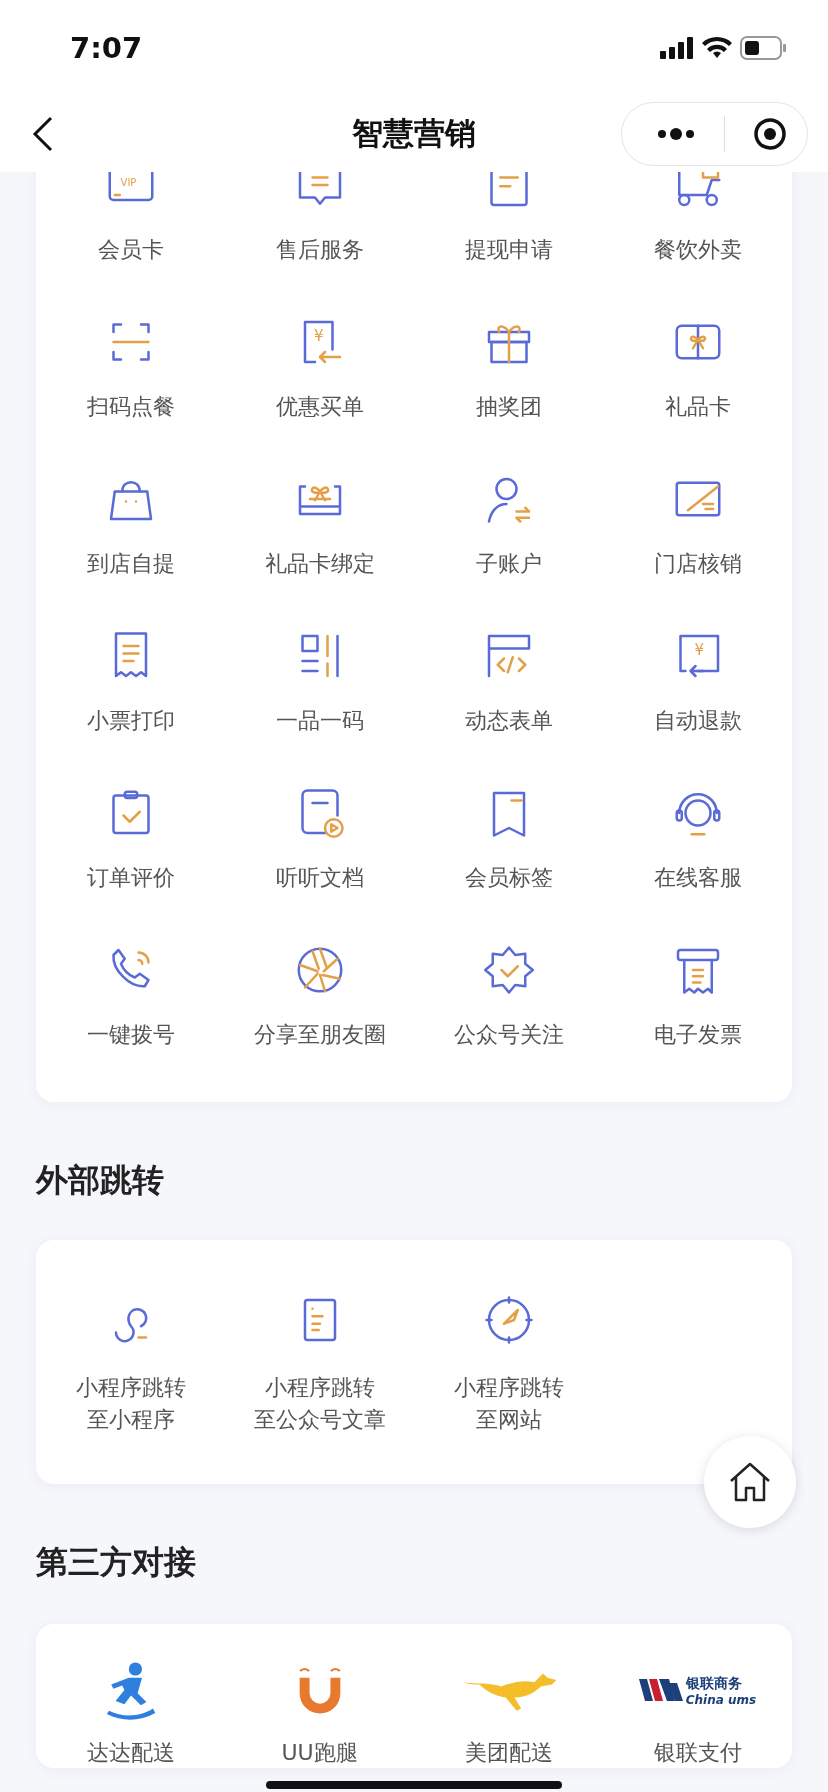  I want to click on feature-item: 小票打印, so click(130, 681).